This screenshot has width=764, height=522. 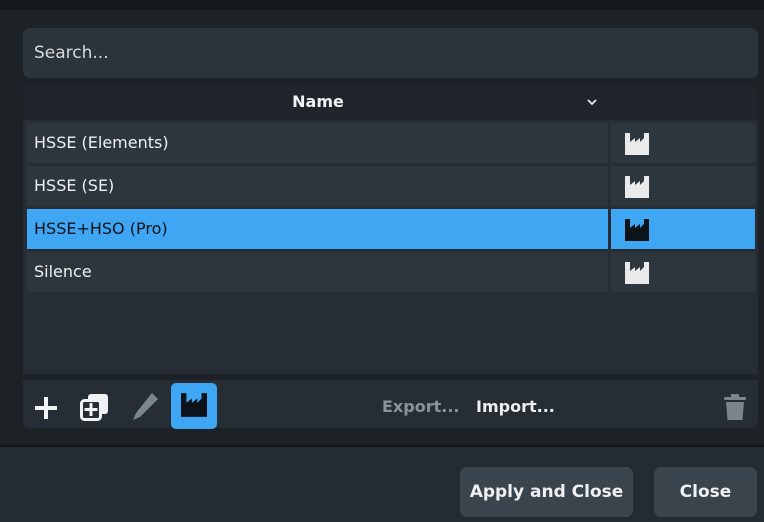 What do you see at coordinates (382, 484) in the screenshot?
I see `dialog-footer` at bounding box center [382, 484].